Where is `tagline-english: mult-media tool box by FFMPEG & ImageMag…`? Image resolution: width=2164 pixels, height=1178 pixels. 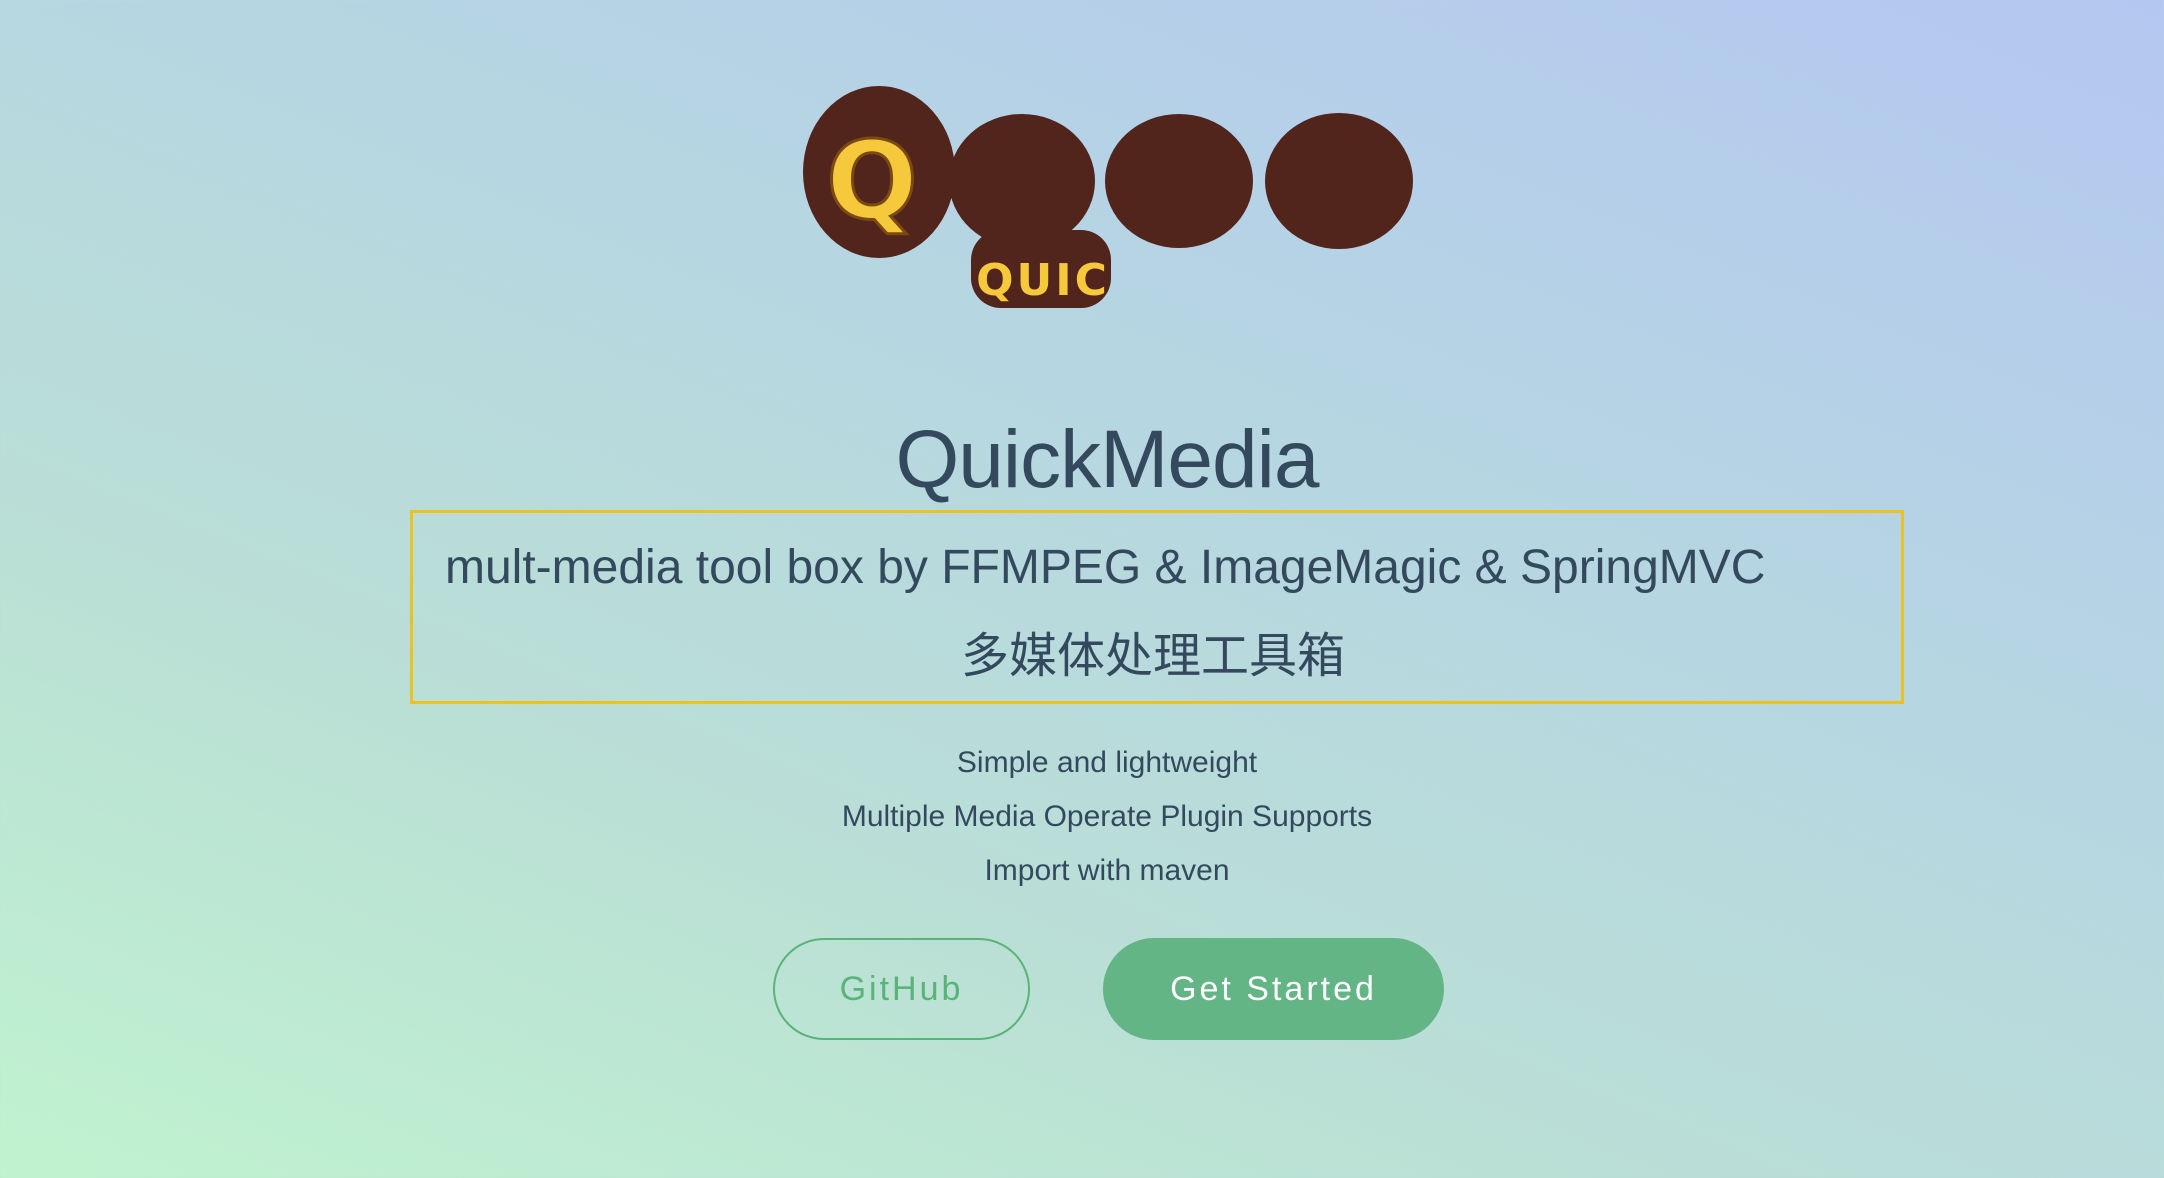
tagline-english: mult-media tool box by FFMPEG & ImageMag… is located at coordinates (1105, 567).